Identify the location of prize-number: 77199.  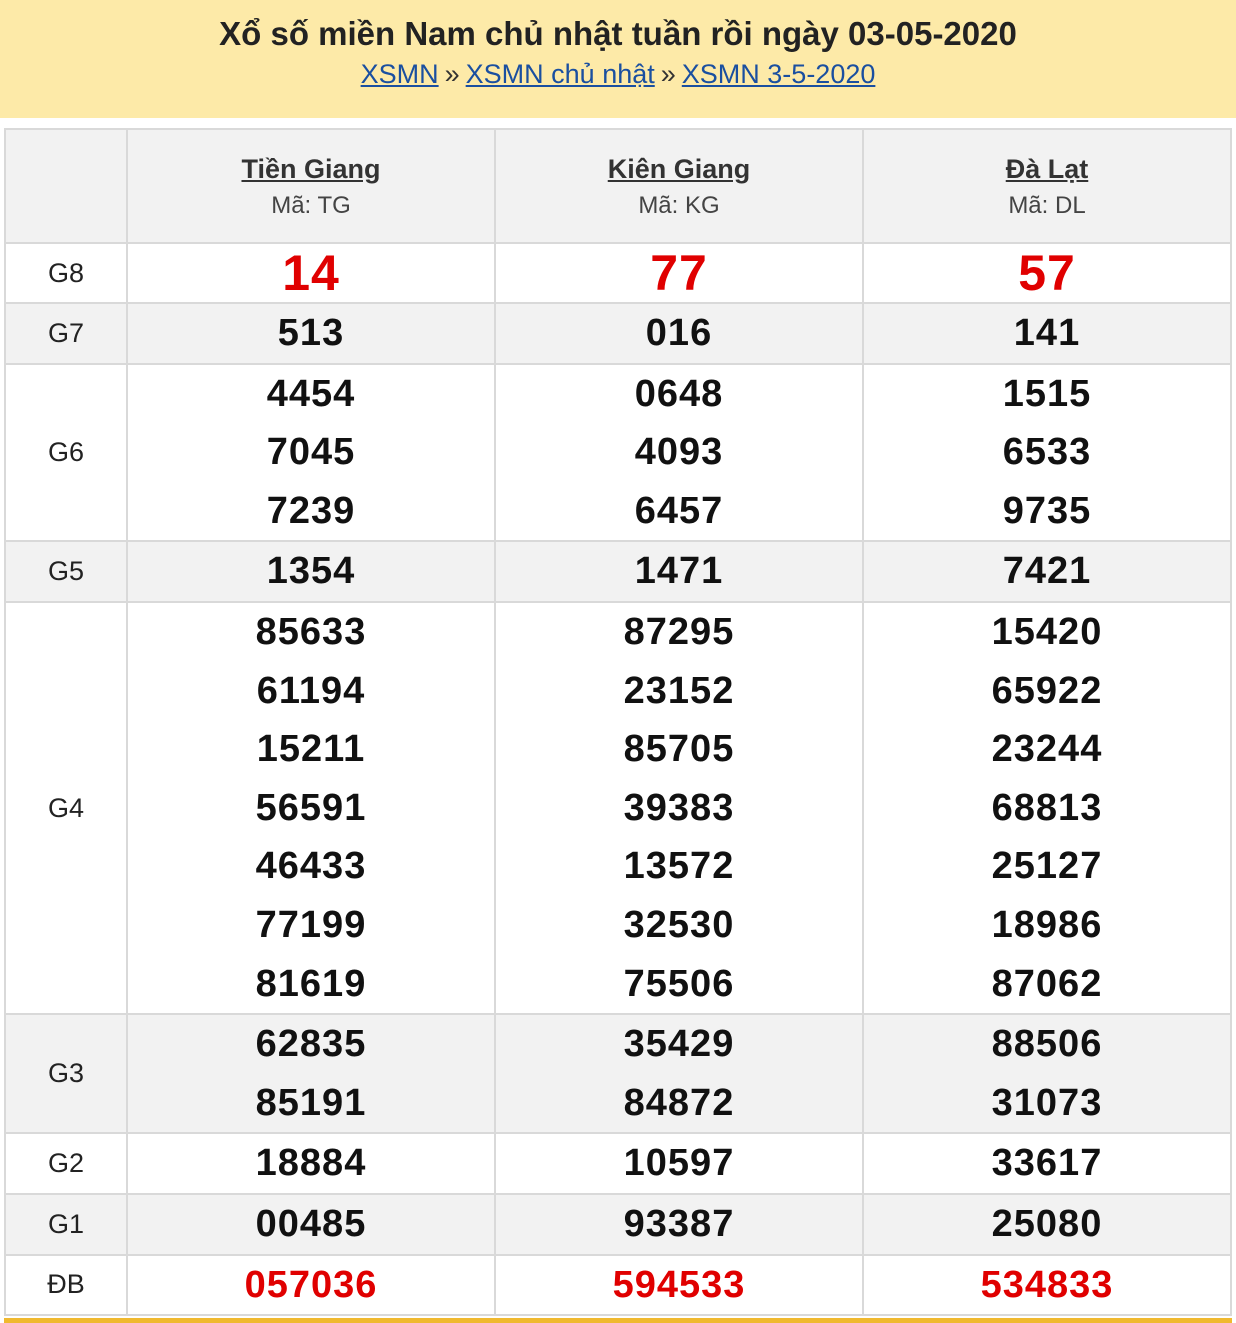
(311, 924).